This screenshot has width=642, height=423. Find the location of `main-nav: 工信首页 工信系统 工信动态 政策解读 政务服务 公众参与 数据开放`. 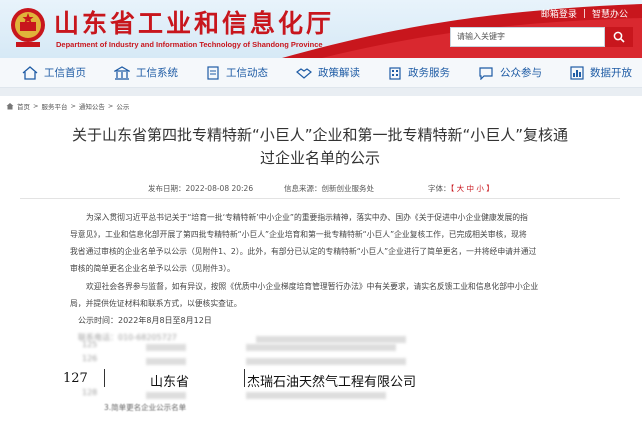

main-nav: 工信首页 工信系统 工信动态 政策解读 政务服务 公众参与 数据开放 is located at coordinates (321, 73).